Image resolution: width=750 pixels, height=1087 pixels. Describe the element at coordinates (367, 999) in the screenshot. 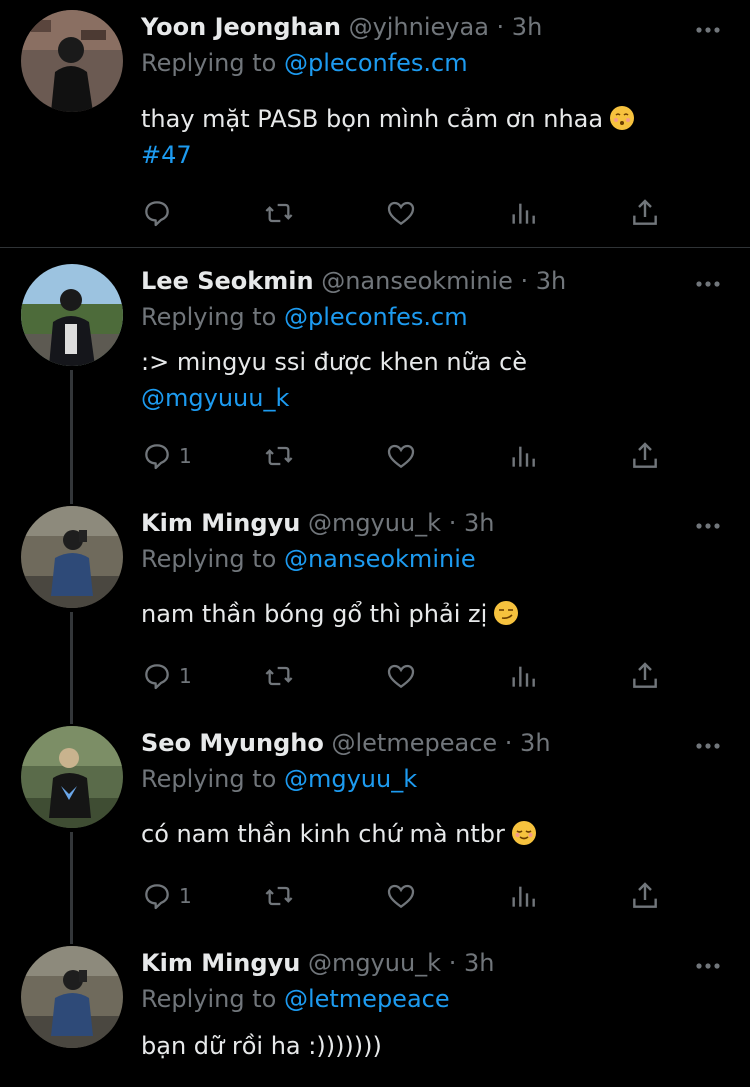

I see `reply-mention: @letmepeace` at that location.